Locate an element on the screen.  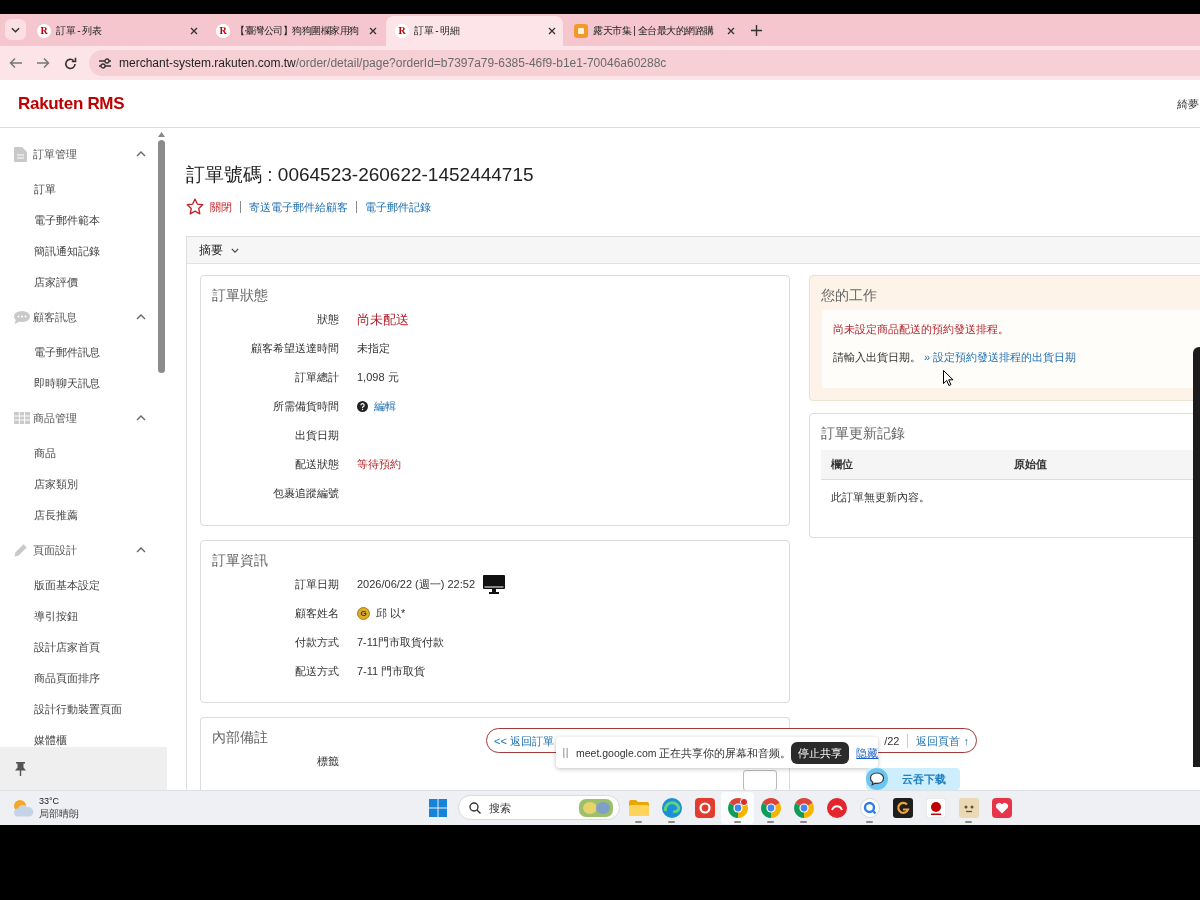
sidebar-item: 訂單 is located at coordinates (45, 188).